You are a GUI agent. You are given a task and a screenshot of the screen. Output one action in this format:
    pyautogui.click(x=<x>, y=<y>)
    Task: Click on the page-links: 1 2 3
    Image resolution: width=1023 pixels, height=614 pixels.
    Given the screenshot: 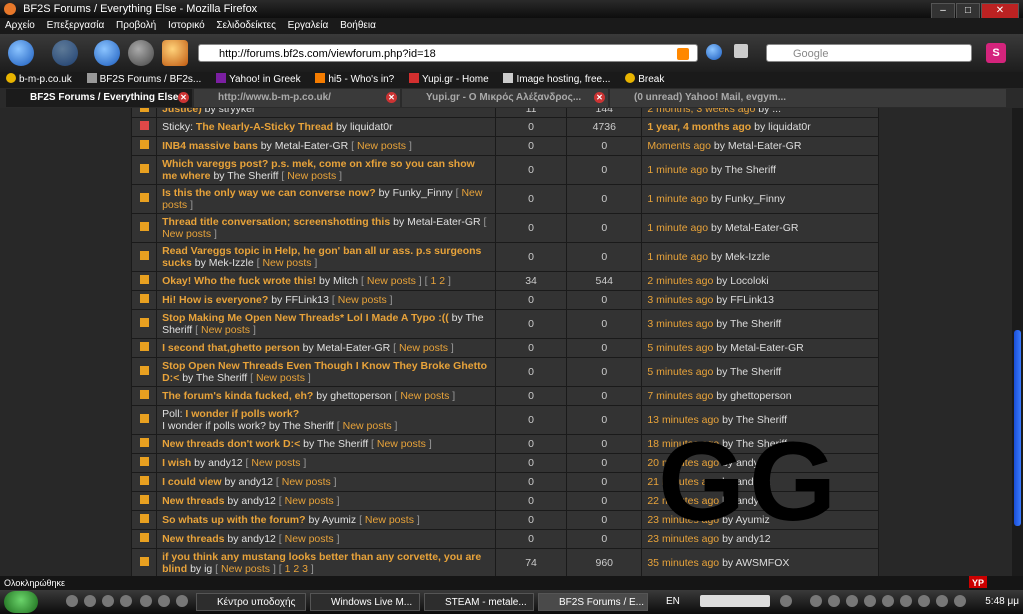 What is the action you would take?
    pyautogui.click(x=296, y=569)
    